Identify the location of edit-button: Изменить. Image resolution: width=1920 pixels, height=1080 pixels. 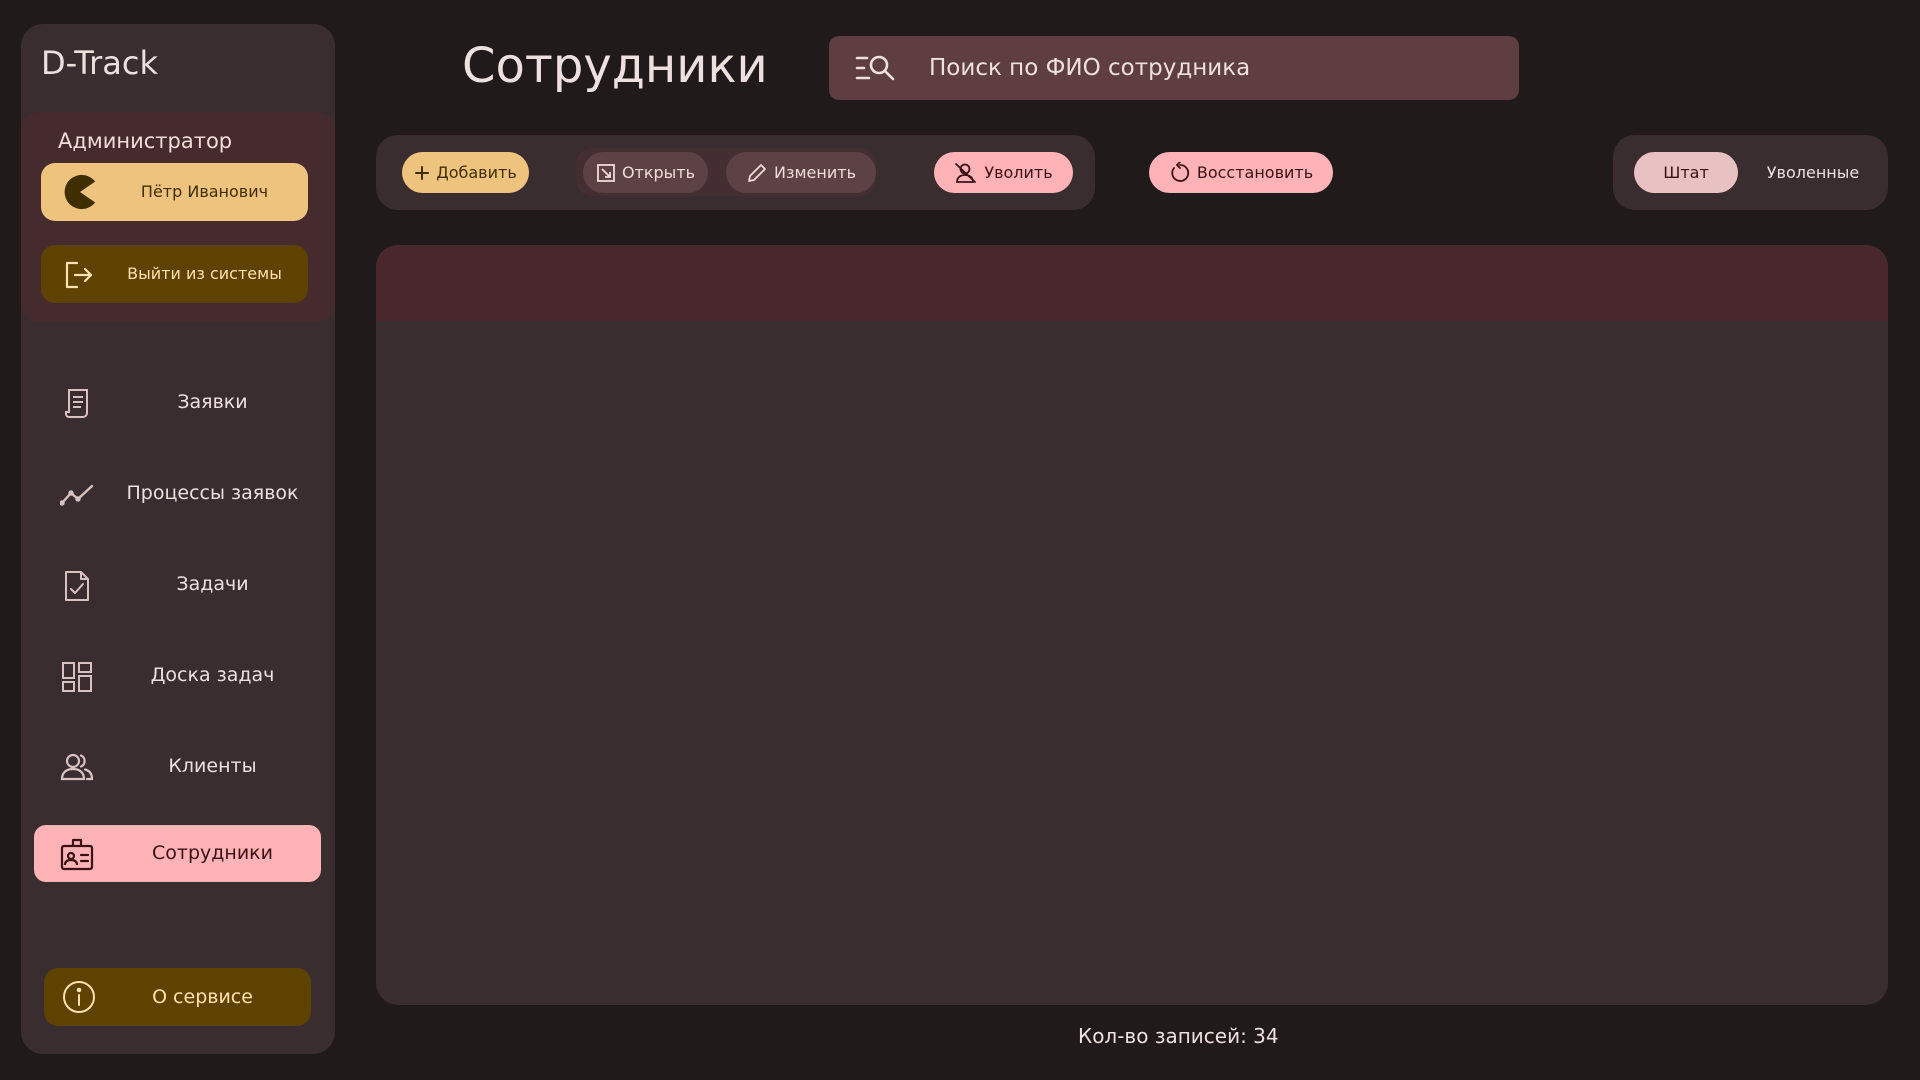
(801, 172).